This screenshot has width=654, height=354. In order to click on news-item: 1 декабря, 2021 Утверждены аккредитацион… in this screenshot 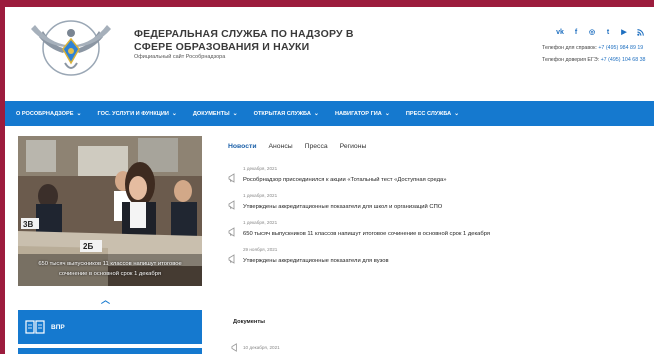, I will do `click(378, 206)`.